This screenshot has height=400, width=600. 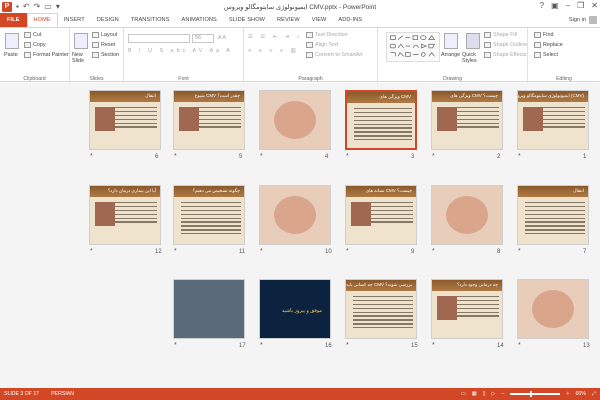 I want to click on font-style-buttons: B I U S abc AV Aa A, so click(x=180, y=51).